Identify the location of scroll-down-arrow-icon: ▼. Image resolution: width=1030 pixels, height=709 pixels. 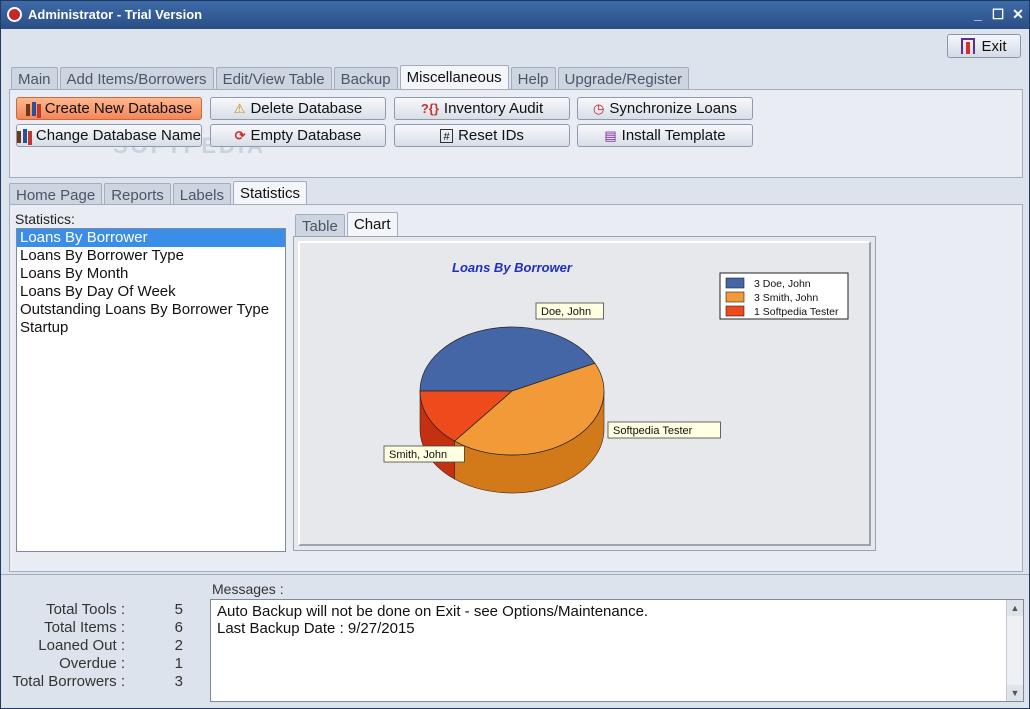
(1015, 693).